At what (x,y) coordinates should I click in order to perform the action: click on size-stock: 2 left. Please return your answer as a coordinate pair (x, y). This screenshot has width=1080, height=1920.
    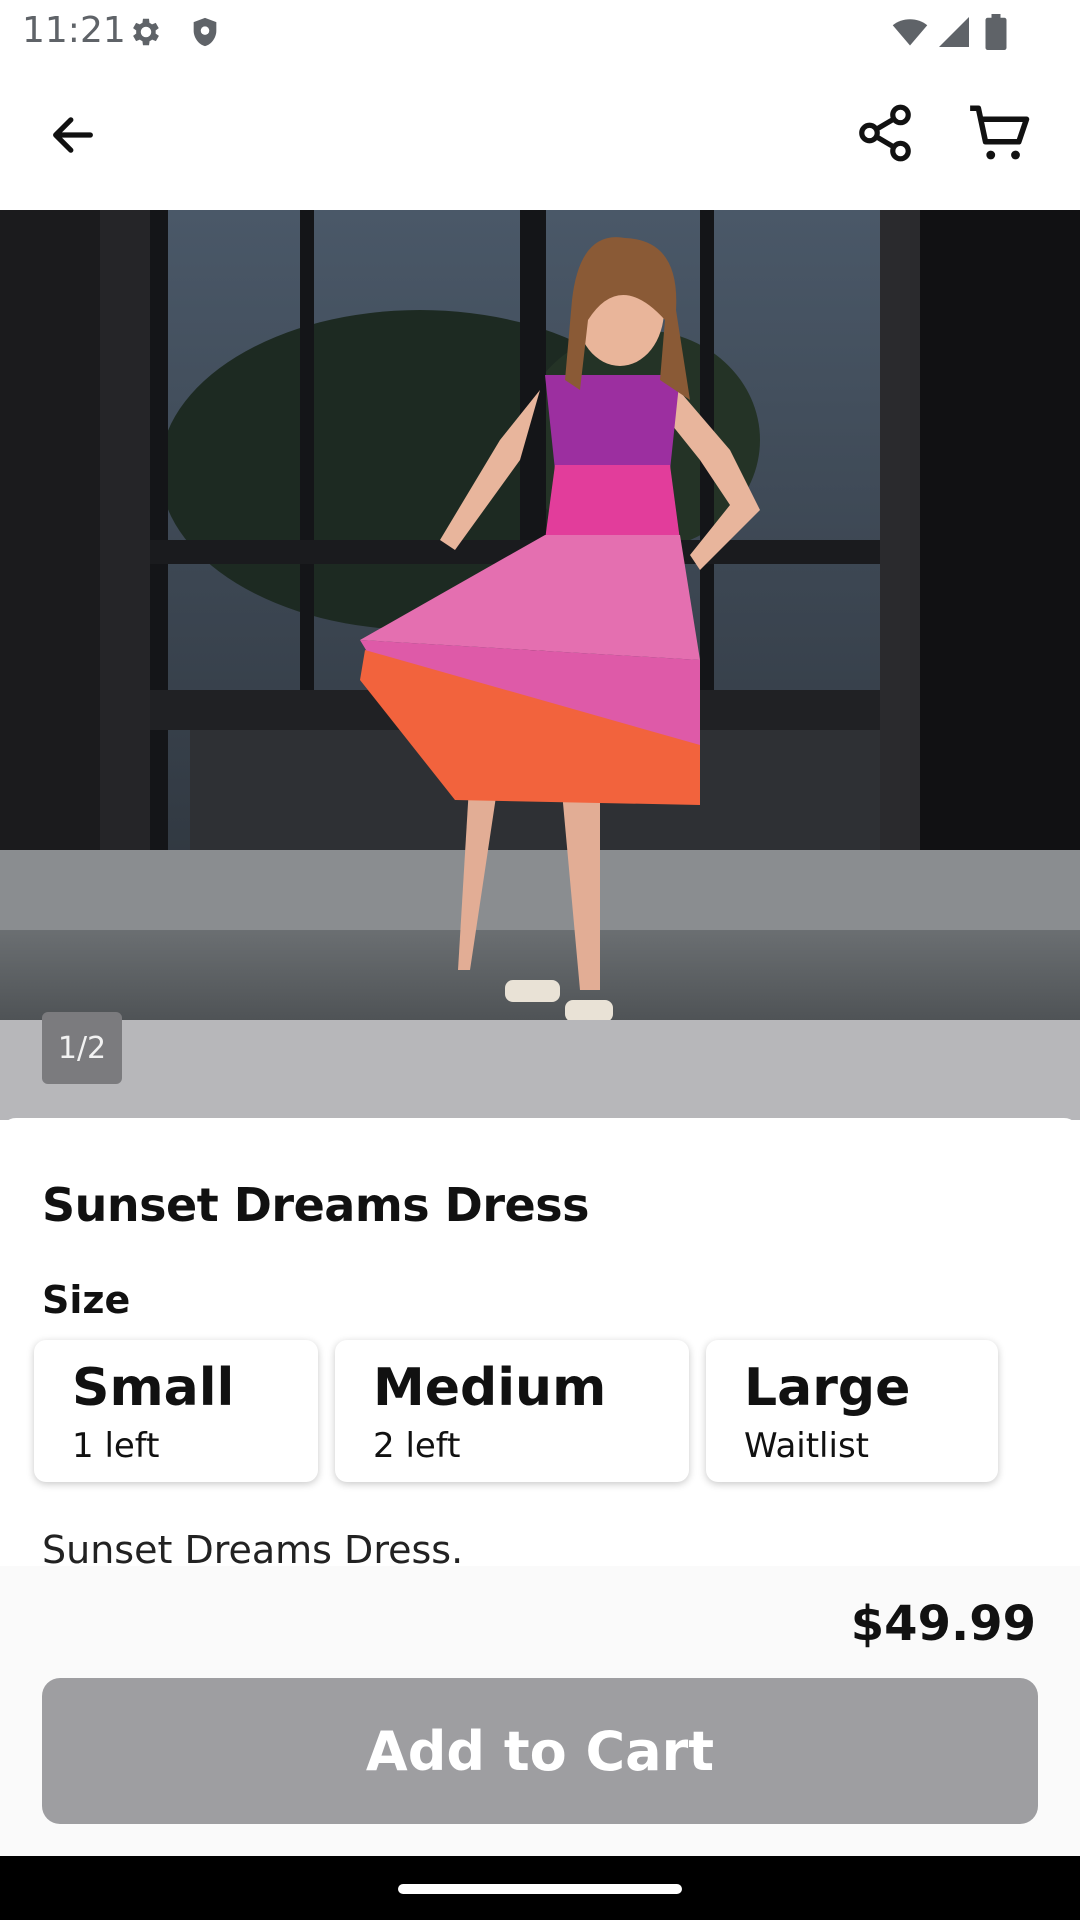
    Looking at the image, I should click on (417, 1446).